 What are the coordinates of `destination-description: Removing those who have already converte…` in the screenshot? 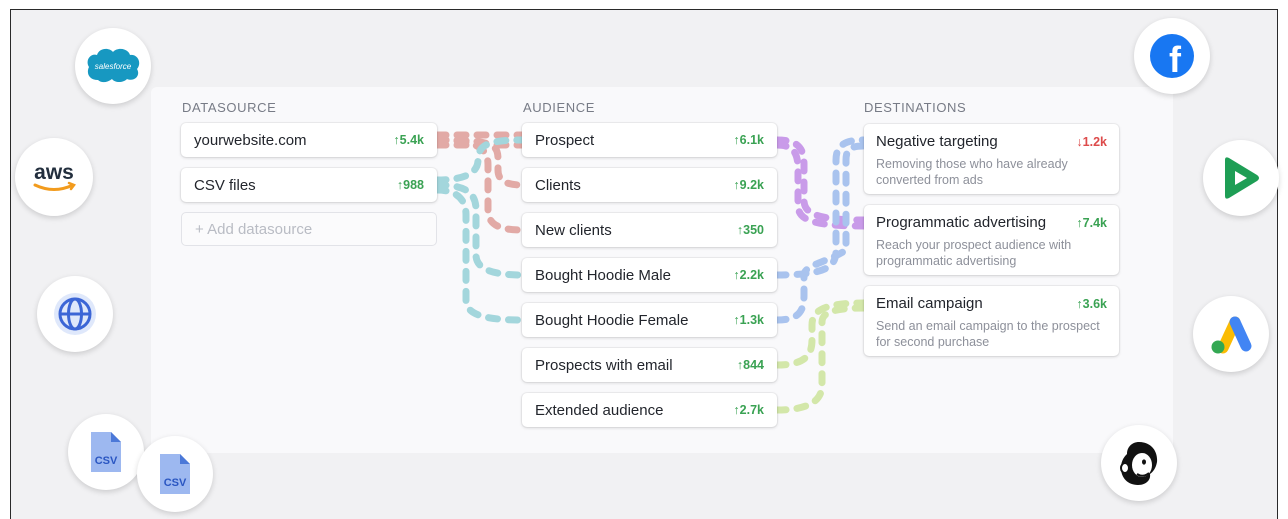 It's located at (972, 172).